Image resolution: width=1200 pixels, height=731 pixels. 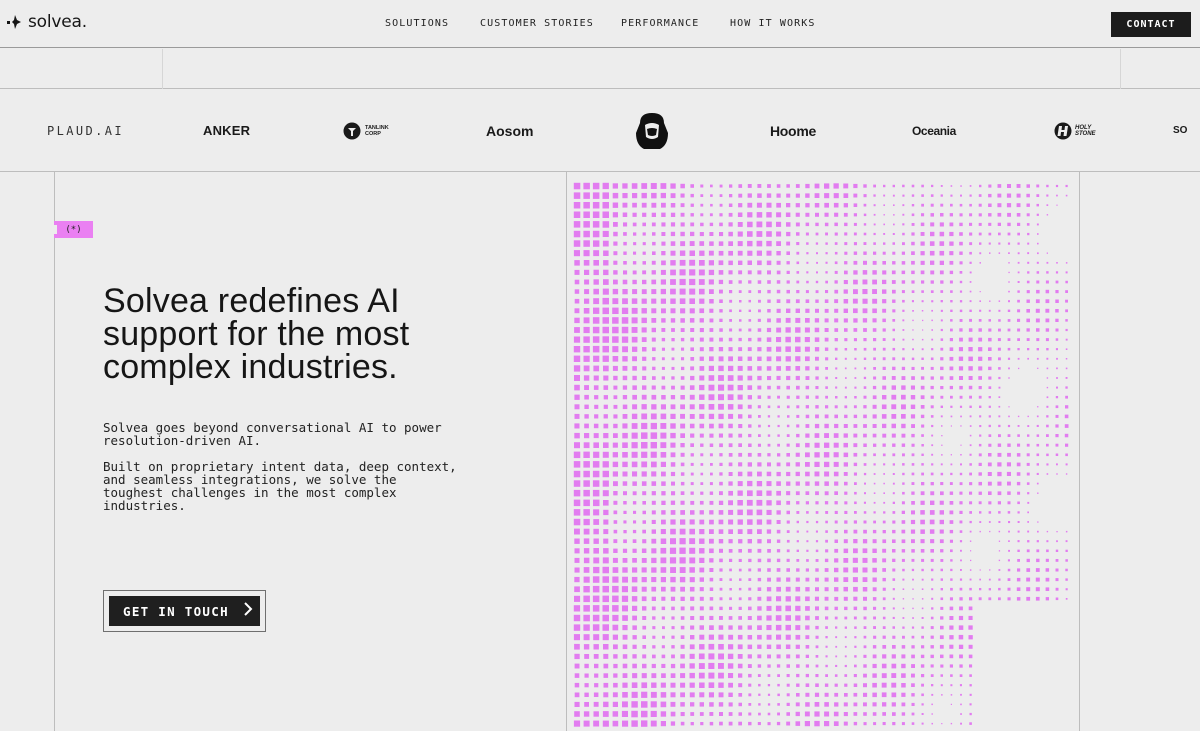 I want to click on nav-solutions: SOLUTIONS, so click(x=417, y=23).